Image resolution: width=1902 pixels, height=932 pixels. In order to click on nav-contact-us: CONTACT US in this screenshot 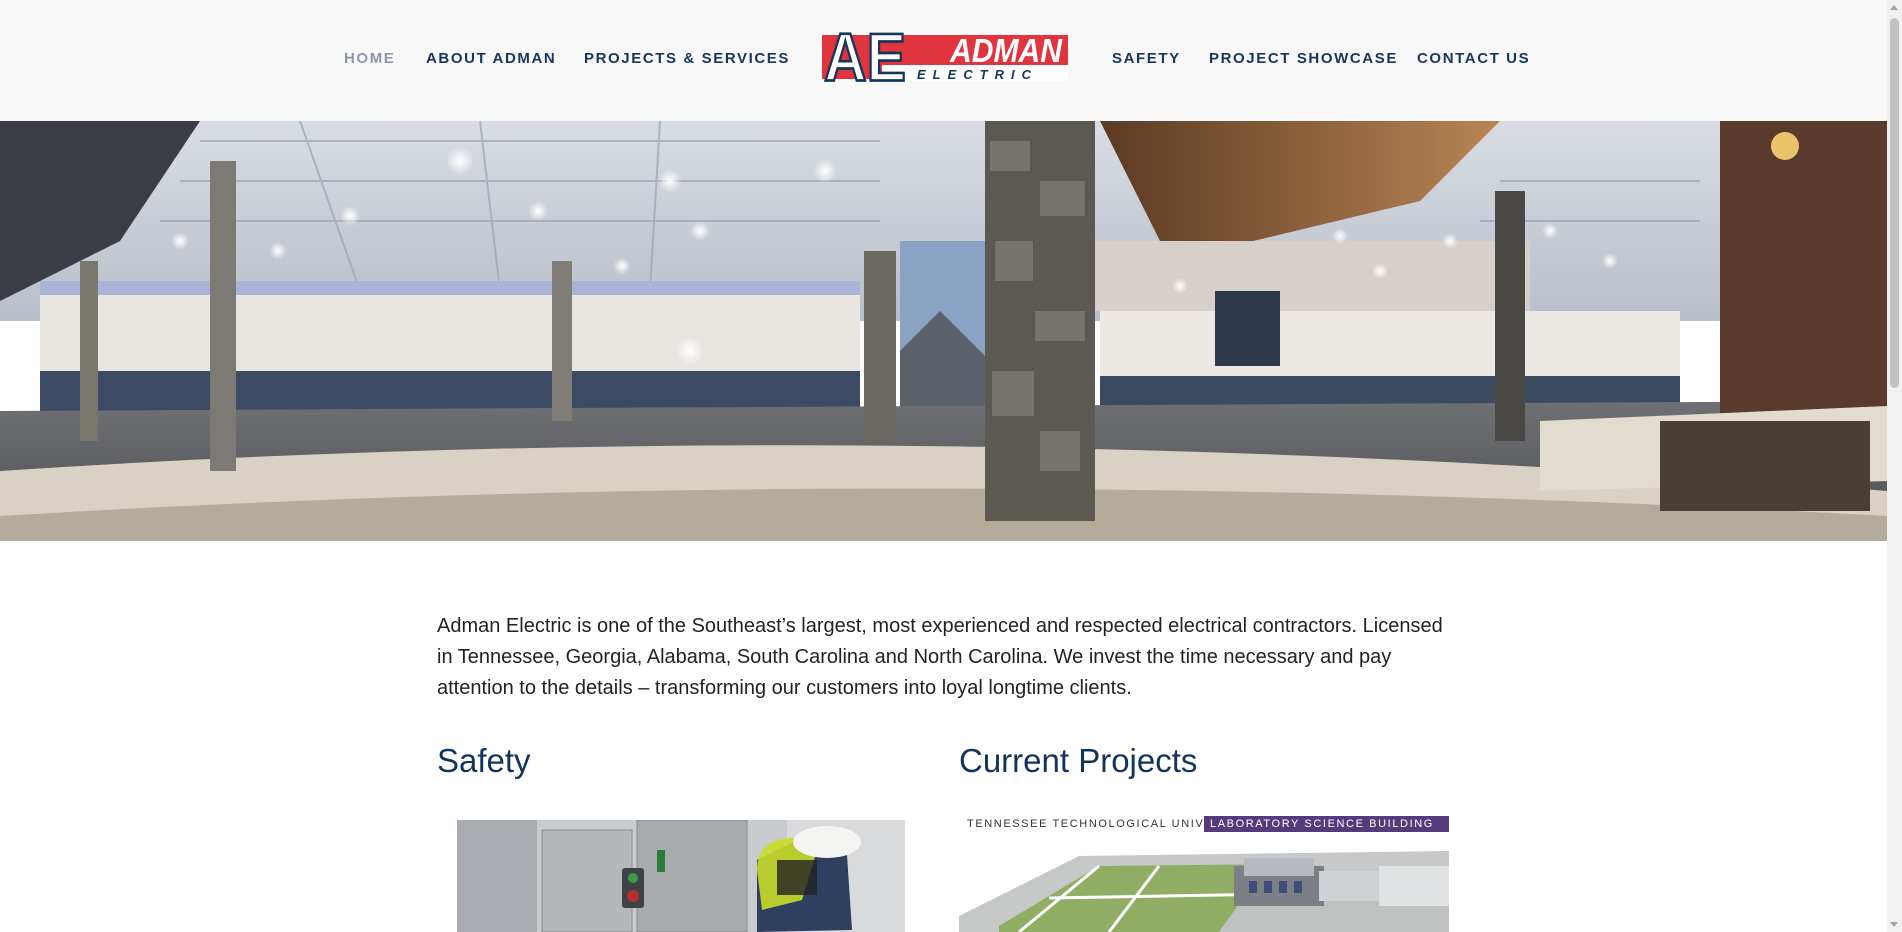, I will do `click(1473, 58)`.